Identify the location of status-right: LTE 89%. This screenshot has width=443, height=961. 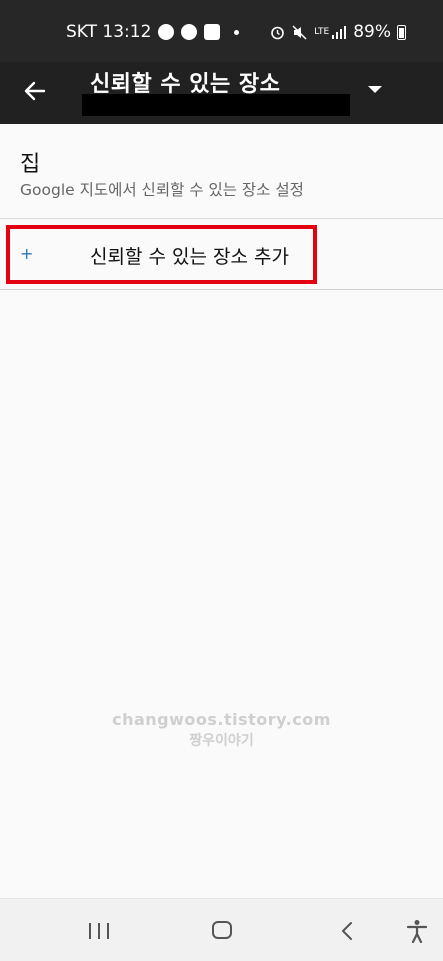
(341, 32).